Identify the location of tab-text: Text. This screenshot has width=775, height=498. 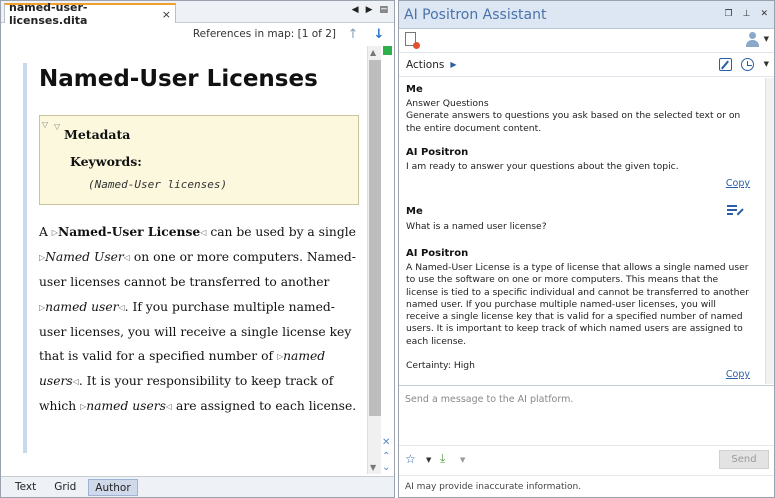
(25, 487).